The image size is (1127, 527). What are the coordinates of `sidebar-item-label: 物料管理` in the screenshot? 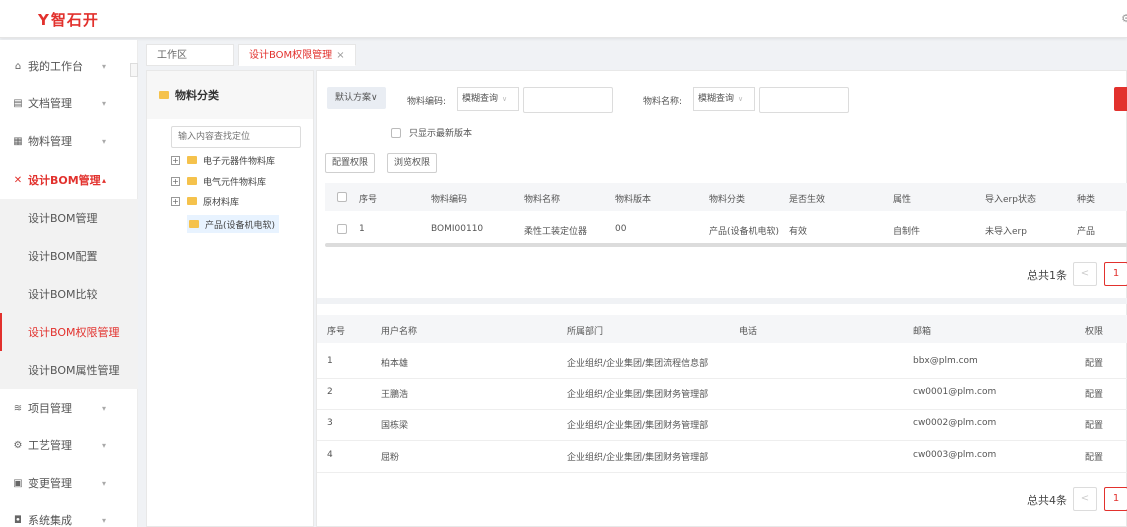 It's located at (50, 141).